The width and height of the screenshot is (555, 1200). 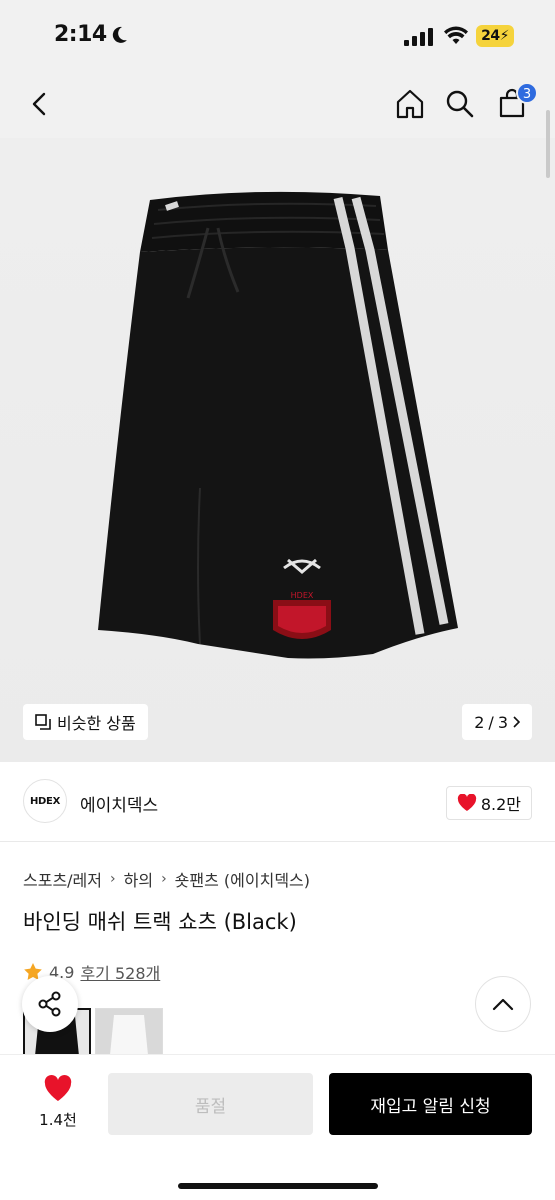 What do you see at coordinates (277, 105) in the screenshot?
I see `nav-bar: 3` at bounding box center [277, 105].